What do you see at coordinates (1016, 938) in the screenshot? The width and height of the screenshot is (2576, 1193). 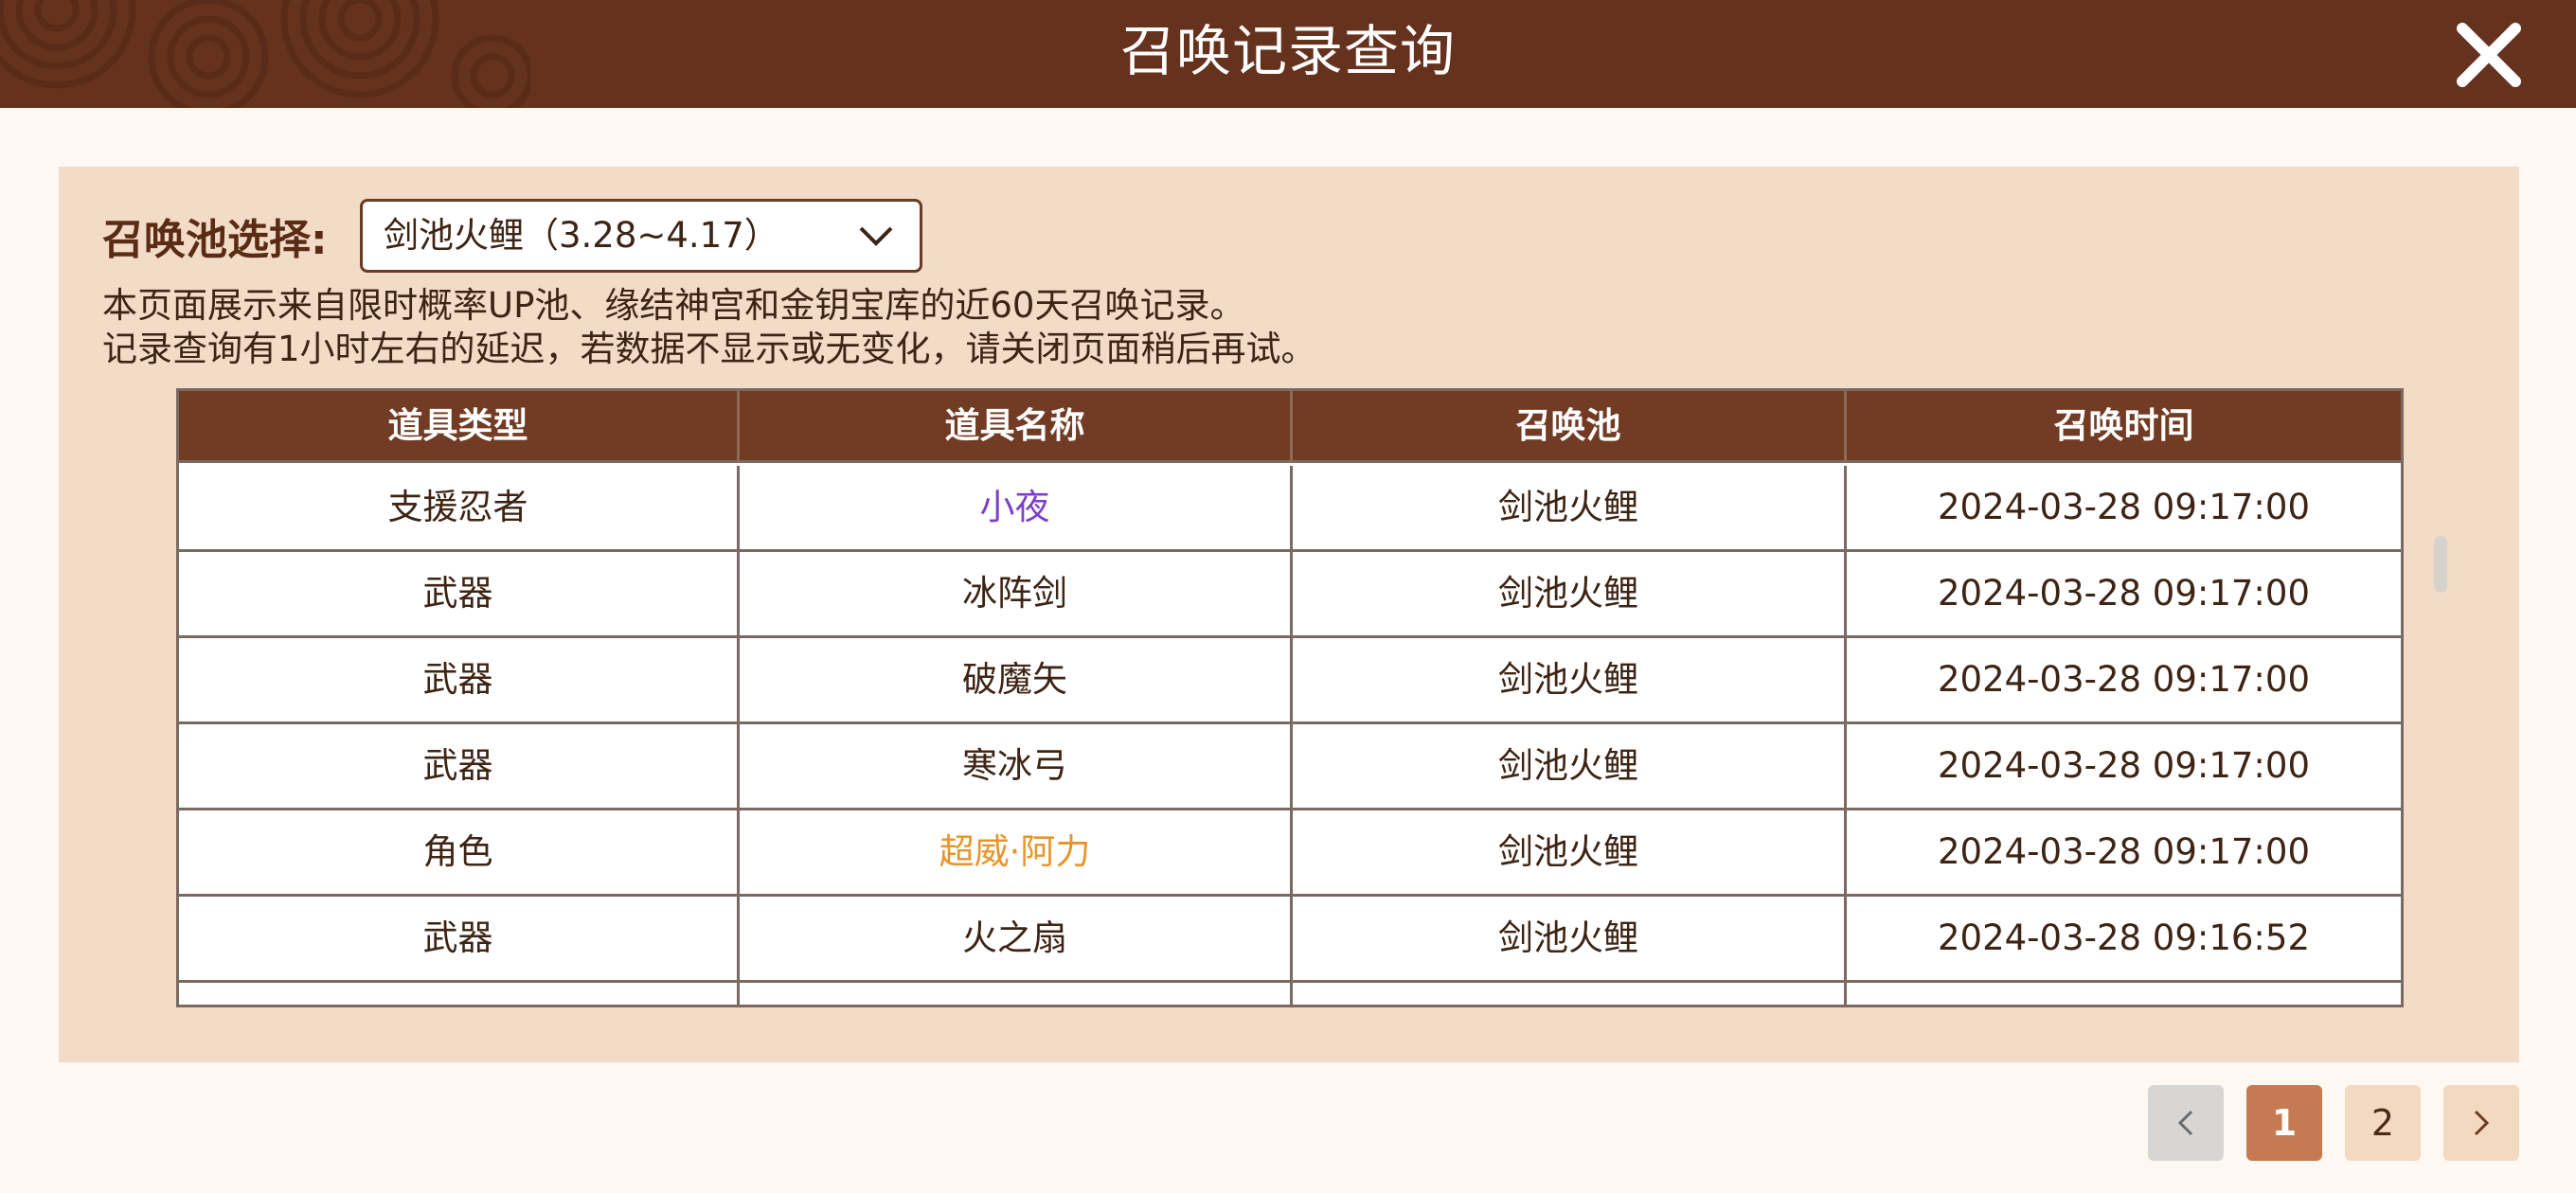 I see `cell-item-name: 火之扇` at bounding box center [1016, 938].